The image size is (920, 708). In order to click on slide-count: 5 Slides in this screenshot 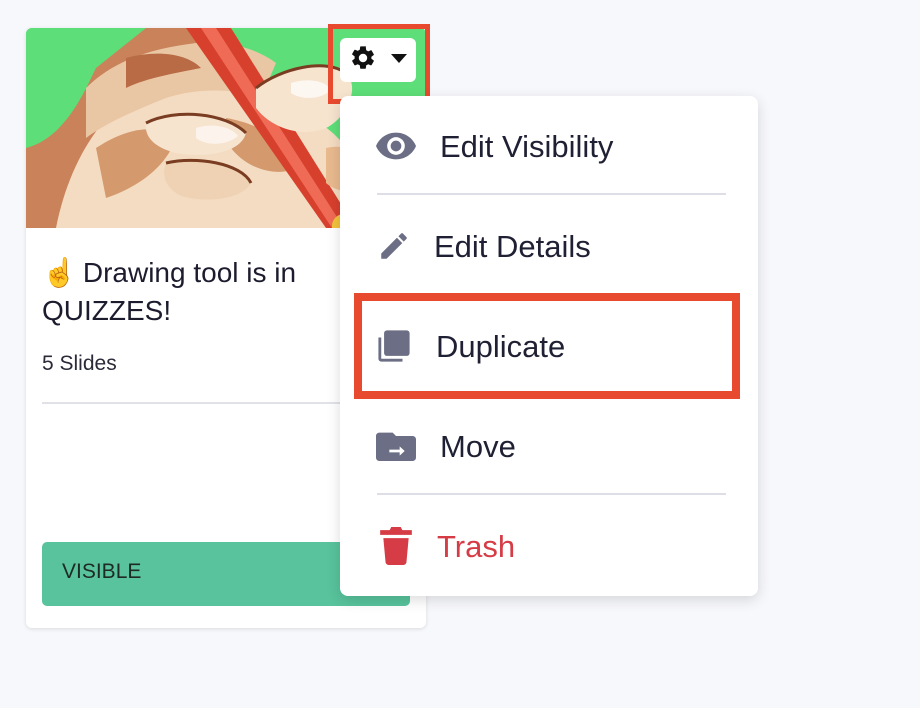, I will do `click(79, 363)`.